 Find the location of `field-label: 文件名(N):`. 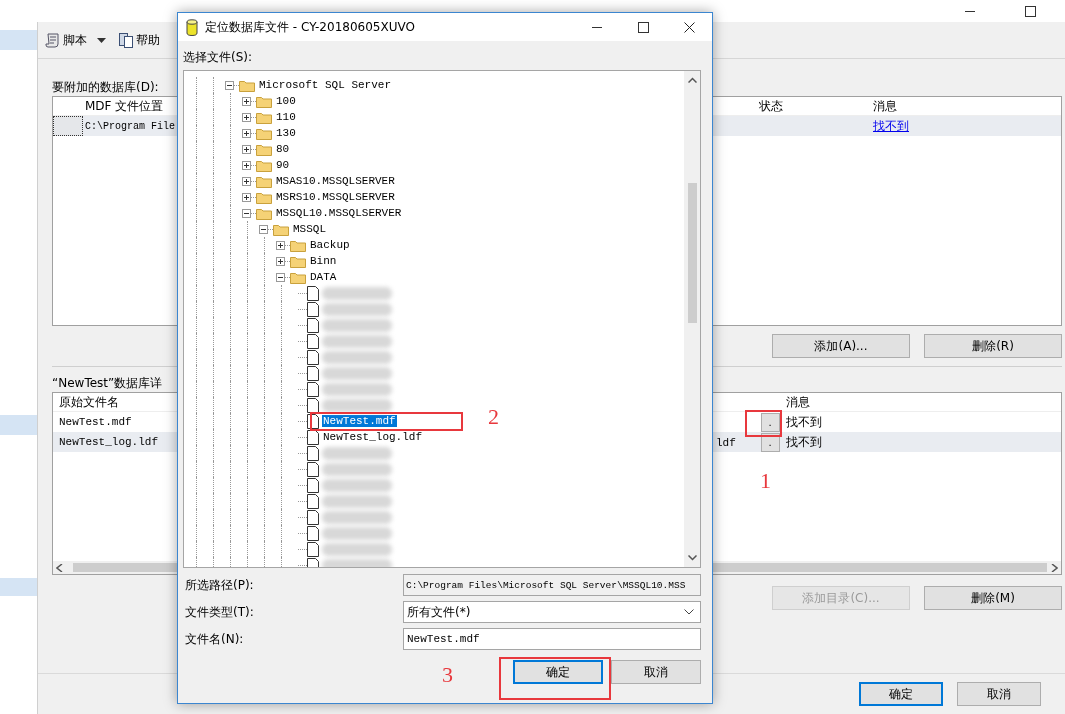

field-label: 文件名(N): is located at coordinates (214, 639).